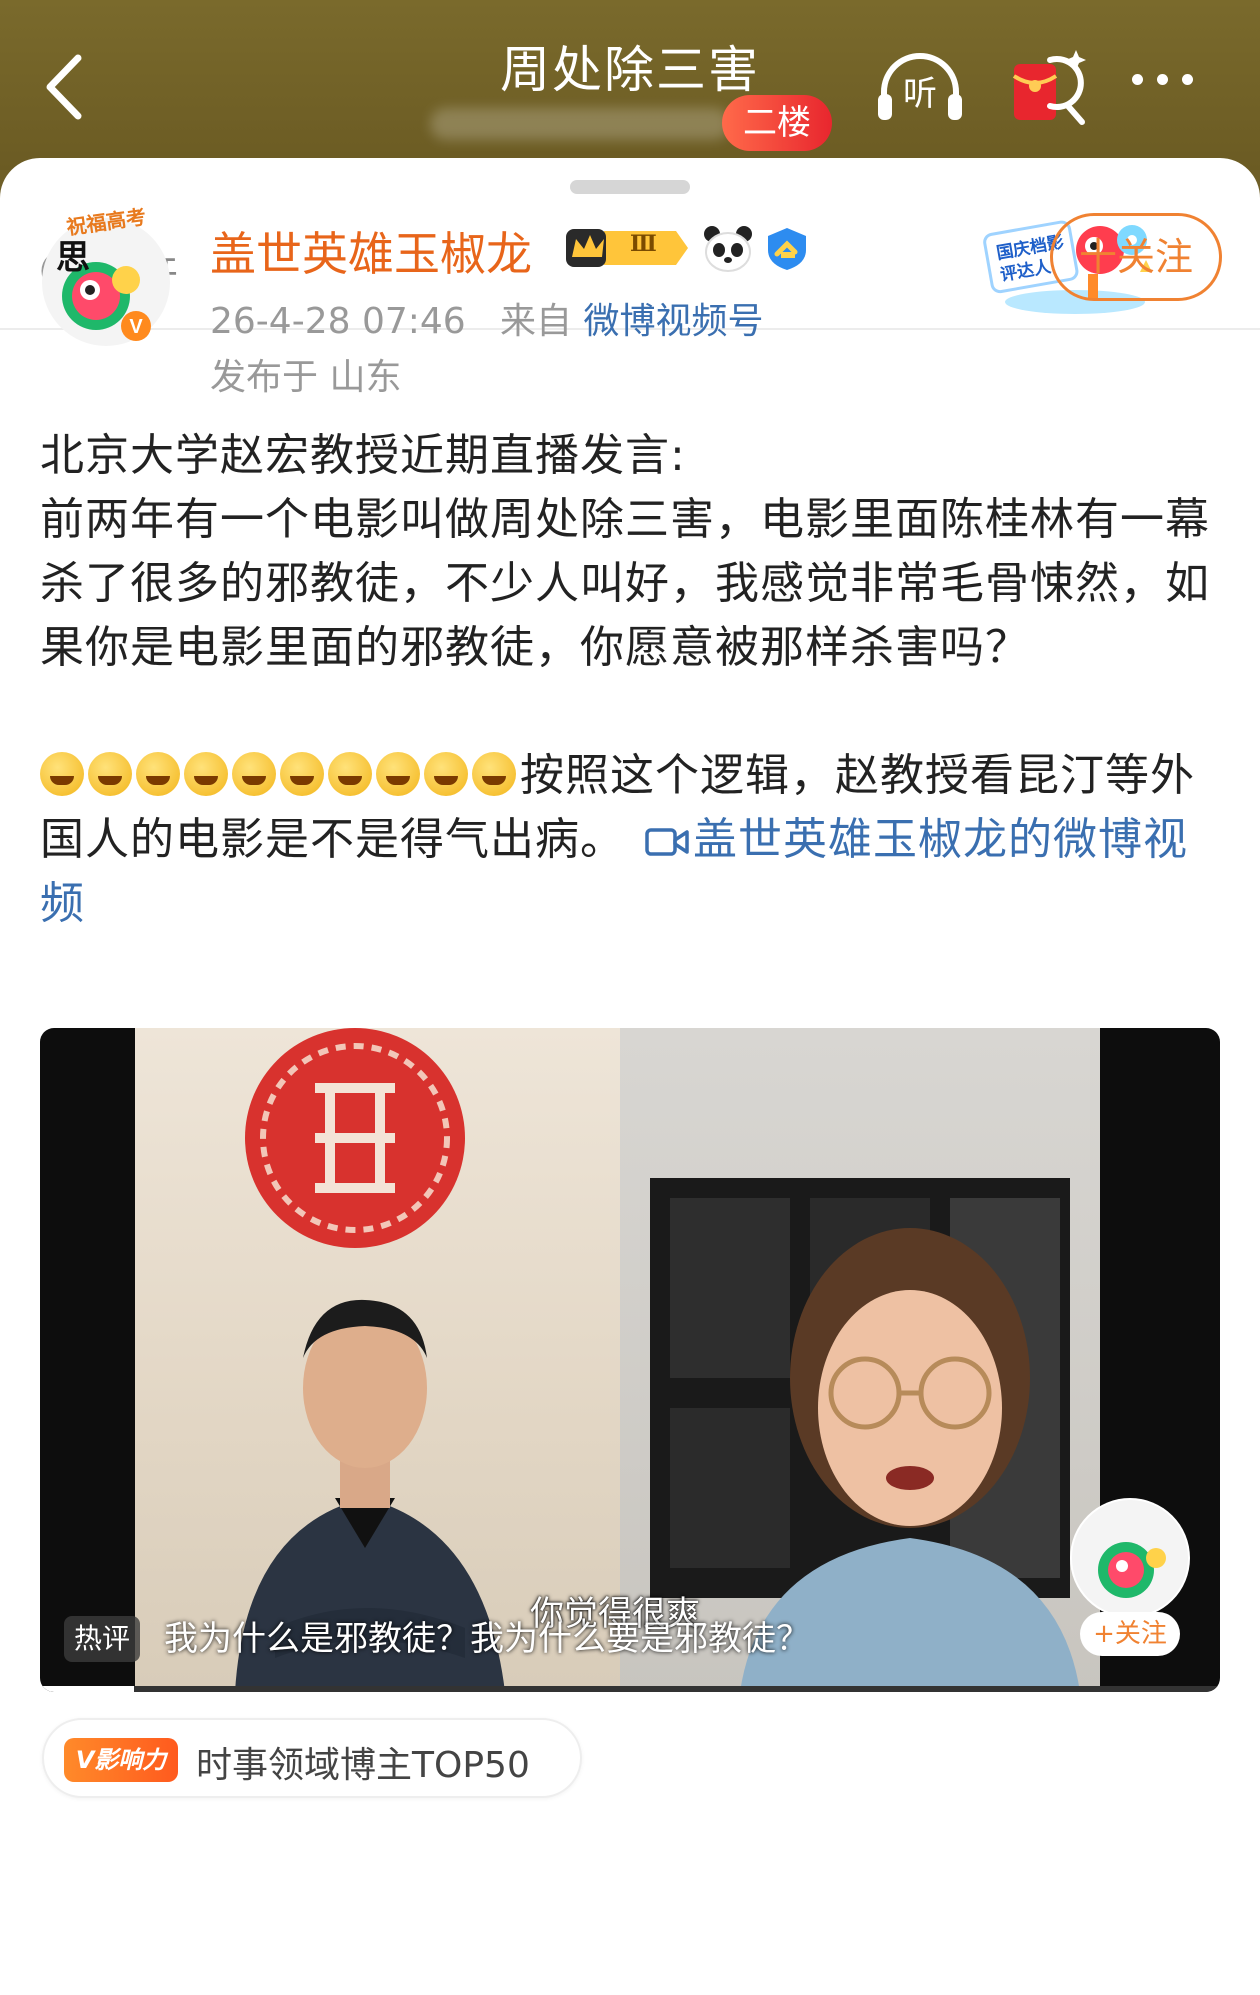 This screenshot has height=1995, width=1260. What do you see at coordinates (355, 1138) in the screenshot?
I see `fu-paper-cut-decoration` at bounding box center [355, 1138].